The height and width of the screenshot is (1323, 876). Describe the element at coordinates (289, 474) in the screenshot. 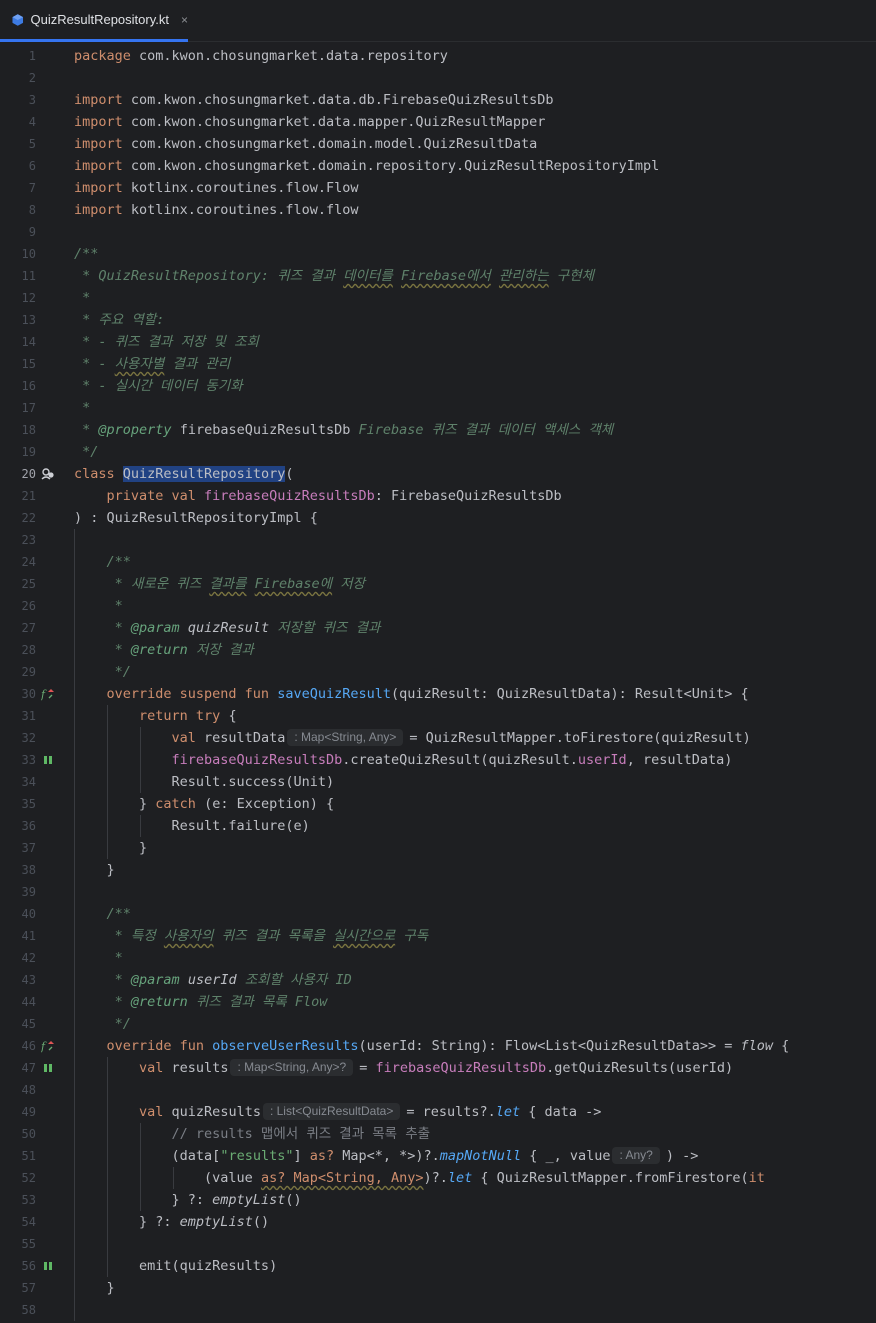

I see `code-token: (` at that location.